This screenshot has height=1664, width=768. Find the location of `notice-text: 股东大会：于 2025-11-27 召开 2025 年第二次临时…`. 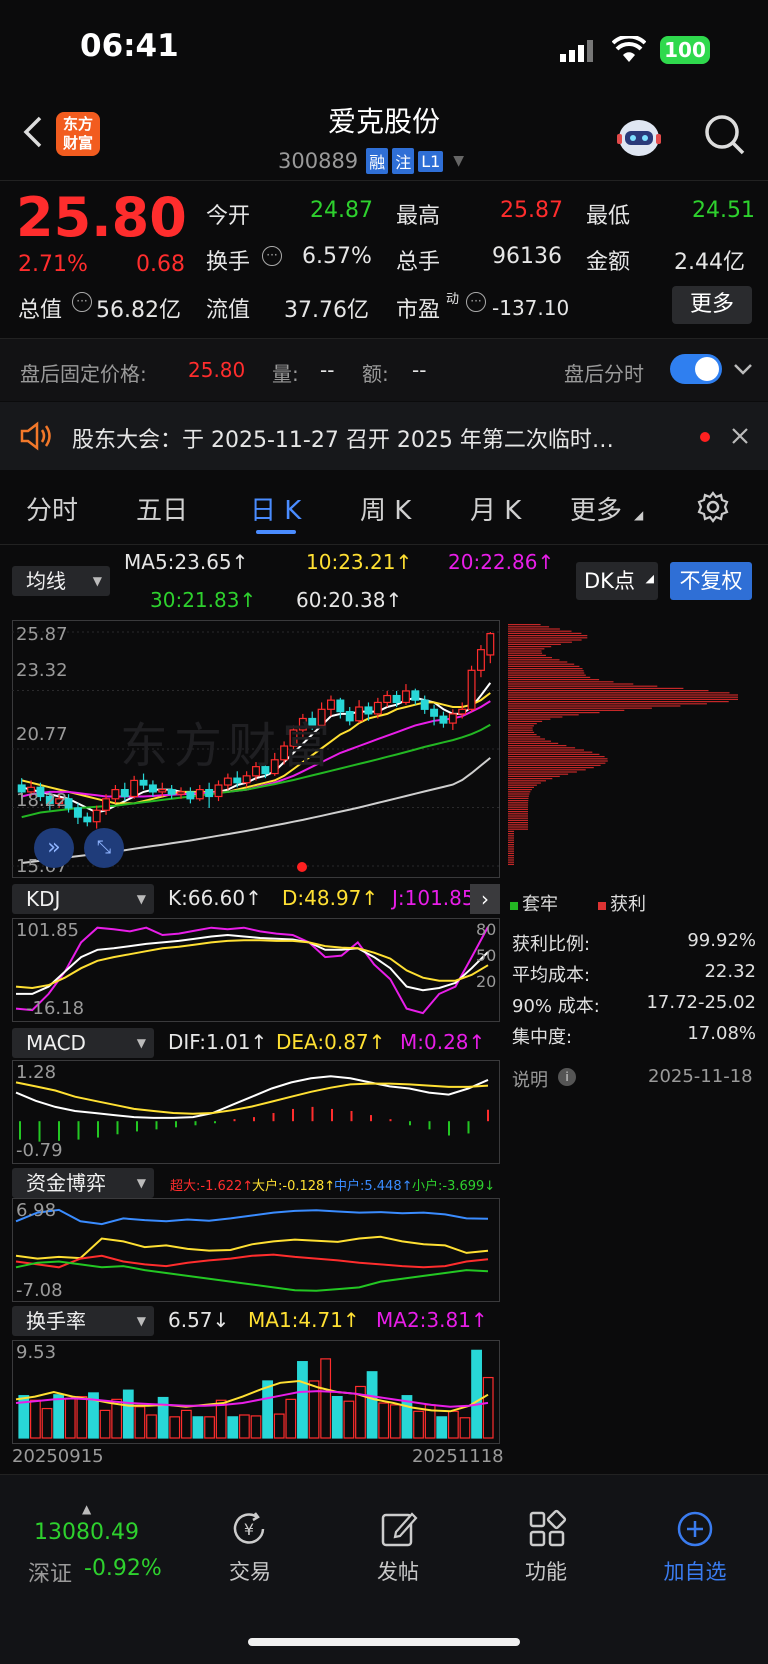

notice-text: 股东大会：于 2025-11-27 召开 2025 年第二次临时… is located at coordinates (372, 438).